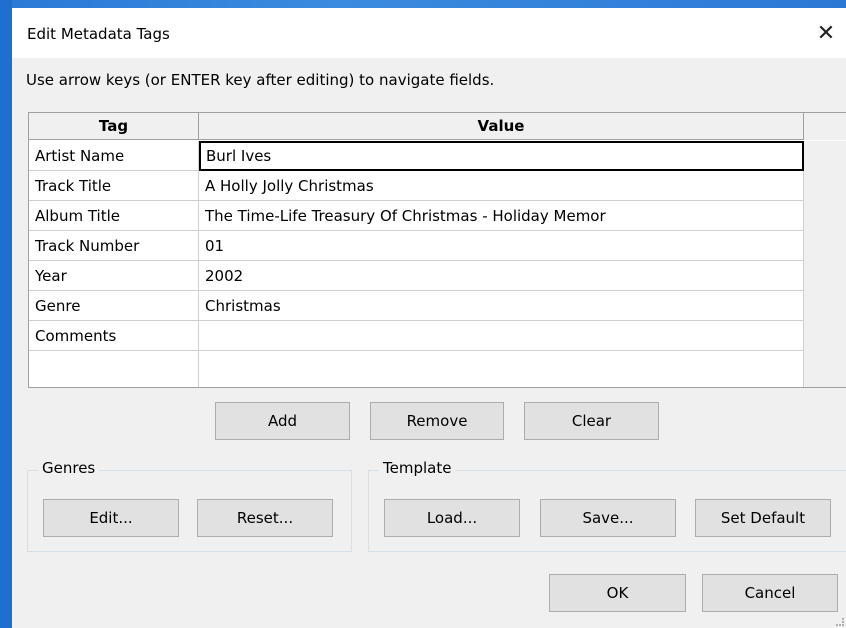 The height and width of the screenshot is (628, 846). I want to click on tag-cell: Track Number, so click(114, 246).